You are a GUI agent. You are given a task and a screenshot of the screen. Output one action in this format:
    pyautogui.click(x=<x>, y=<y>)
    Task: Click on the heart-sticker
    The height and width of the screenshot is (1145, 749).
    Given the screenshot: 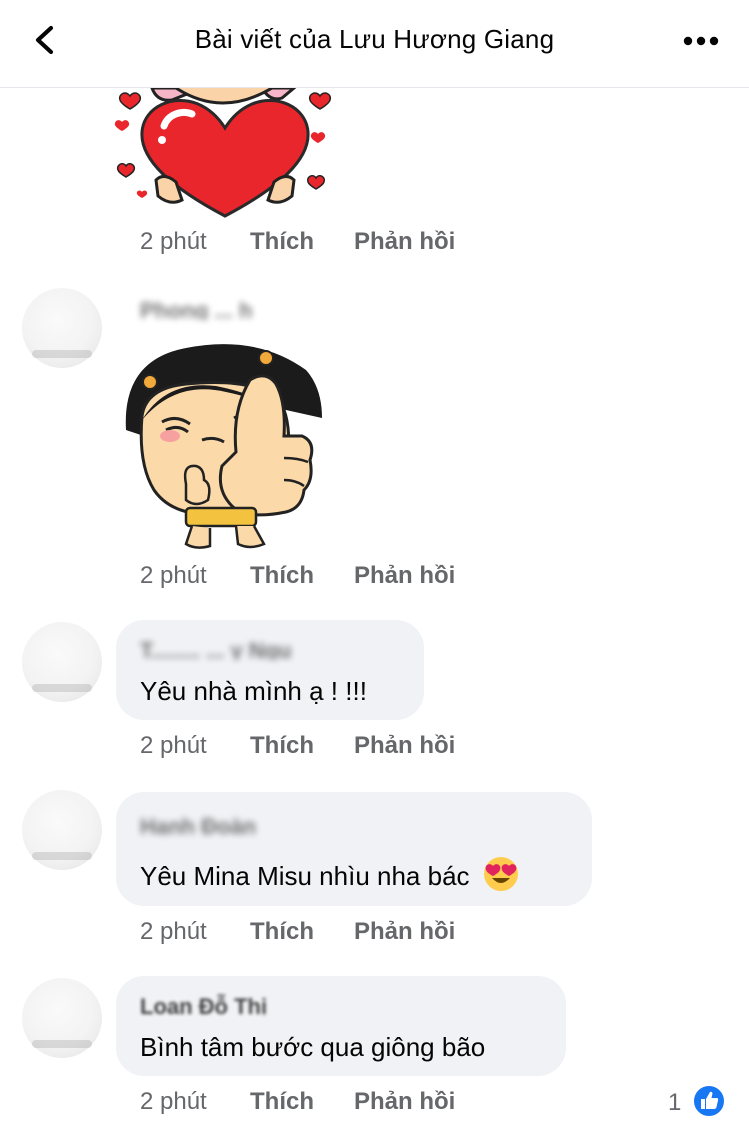 What is the action you would take?
    pyautogui.click(x=225, y=152)
    